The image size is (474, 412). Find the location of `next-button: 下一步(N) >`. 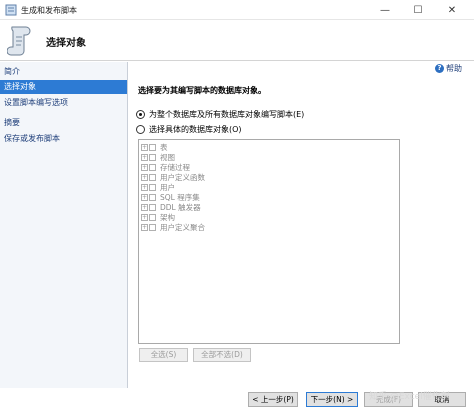

next-button: 下一步(N) > is located at coordinates (332, 399).